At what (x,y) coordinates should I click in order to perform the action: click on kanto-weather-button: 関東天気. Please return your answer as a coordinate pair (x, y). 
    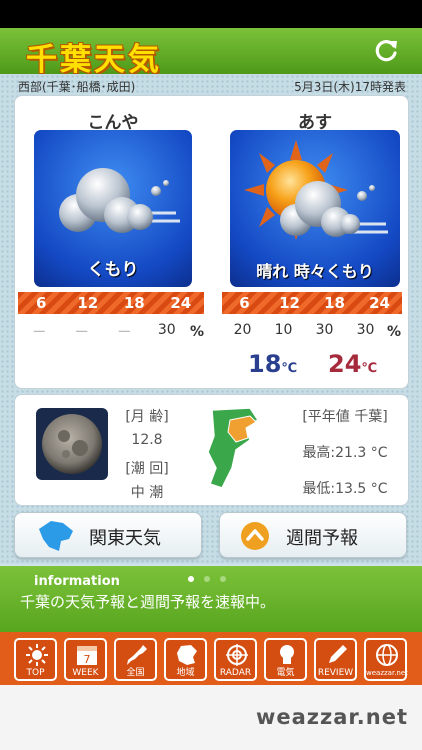
    Looking at the image, I should click on (108, 535).